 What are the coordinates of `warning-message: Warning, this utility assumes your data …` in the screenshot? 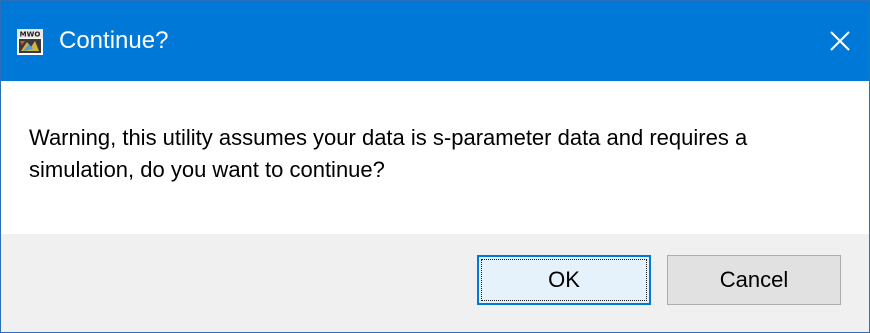 It's located at (388, 153).